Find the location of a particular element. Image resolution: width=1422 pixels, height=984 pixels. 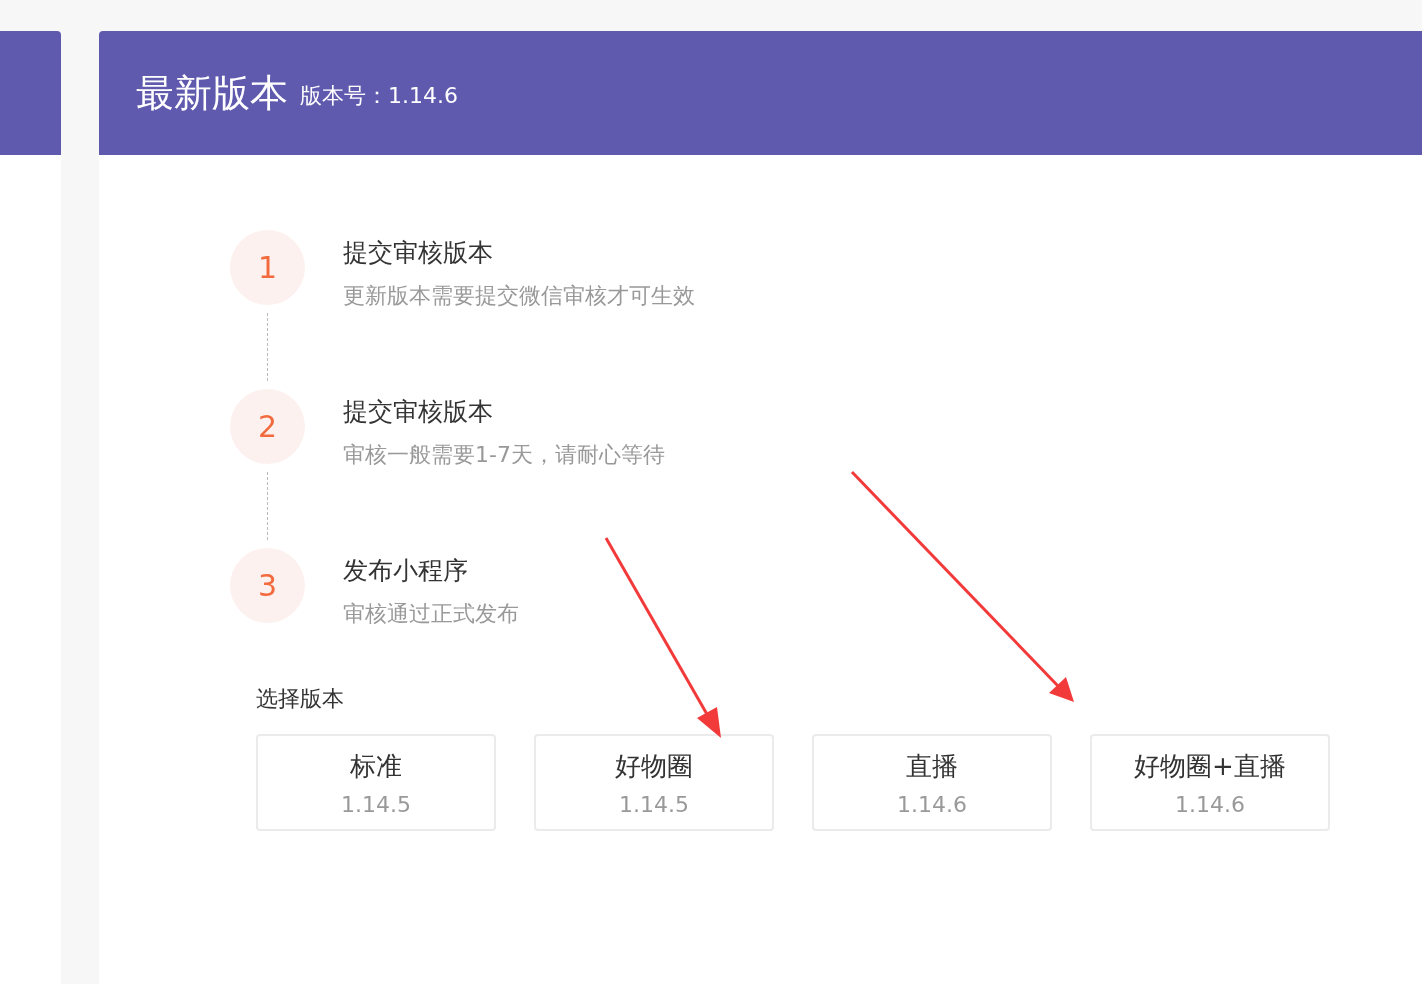

section-label: 选择版本 is located at coordinates (300, 699).